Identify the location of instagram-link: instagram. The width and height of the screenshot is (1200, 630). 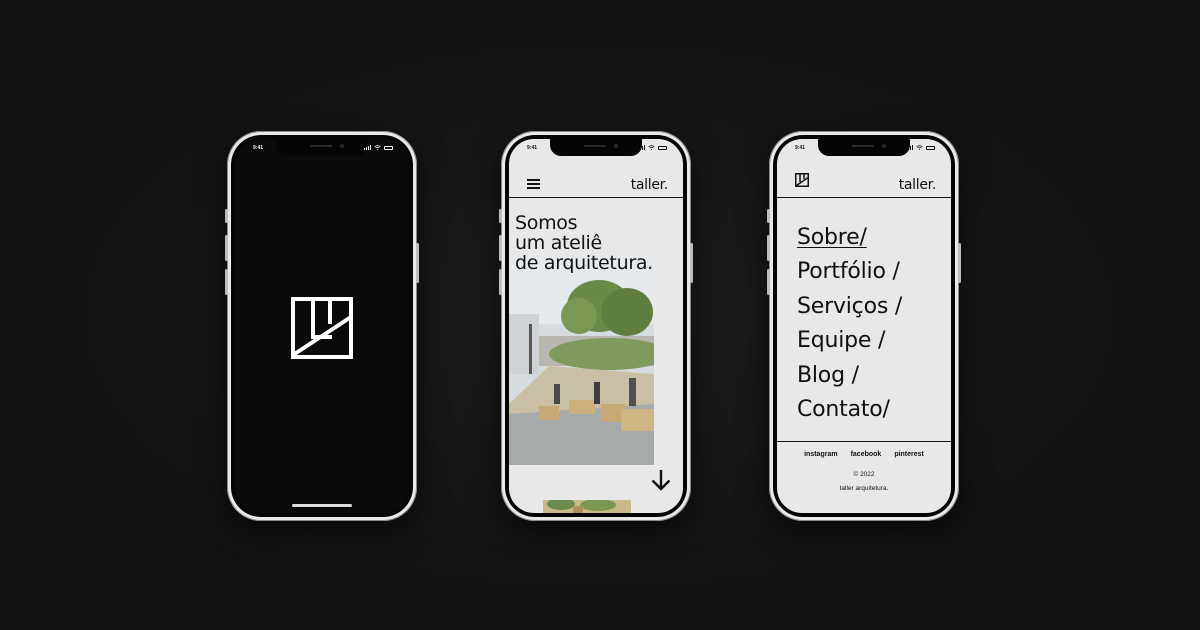
(820, 454).